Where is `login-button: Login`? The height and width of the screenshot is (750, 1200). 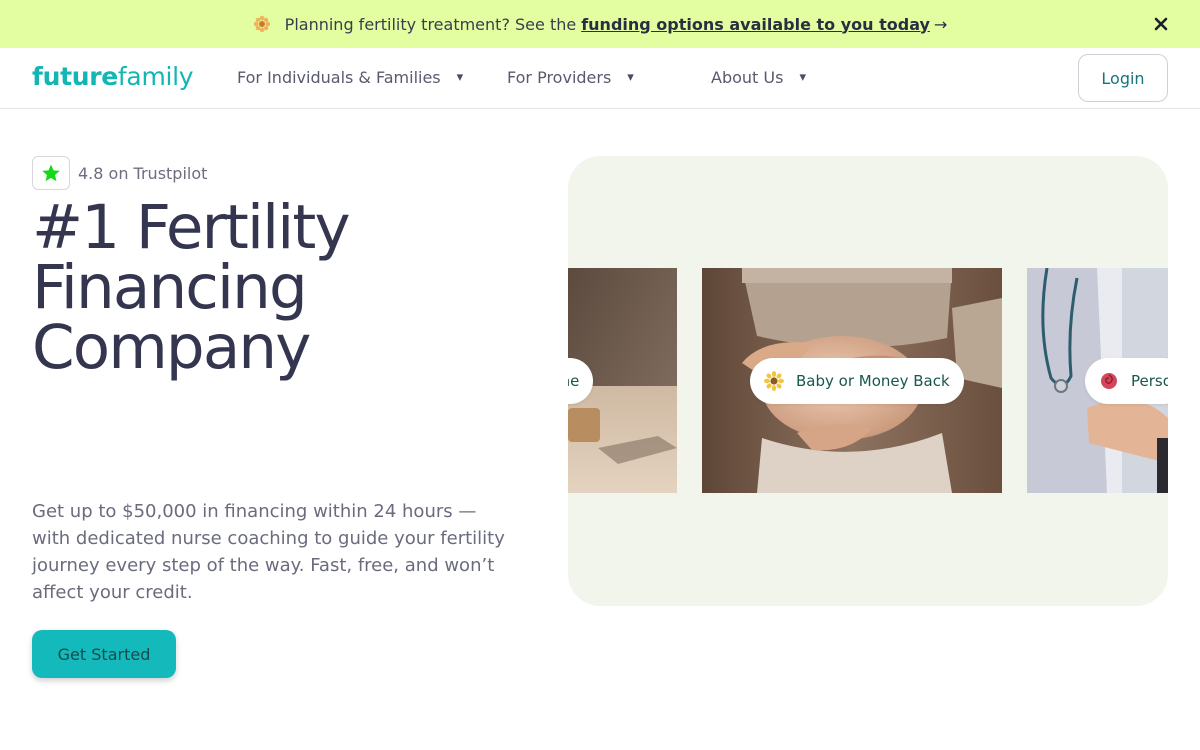 login-button: Login is located at coordinates (1123, 78).